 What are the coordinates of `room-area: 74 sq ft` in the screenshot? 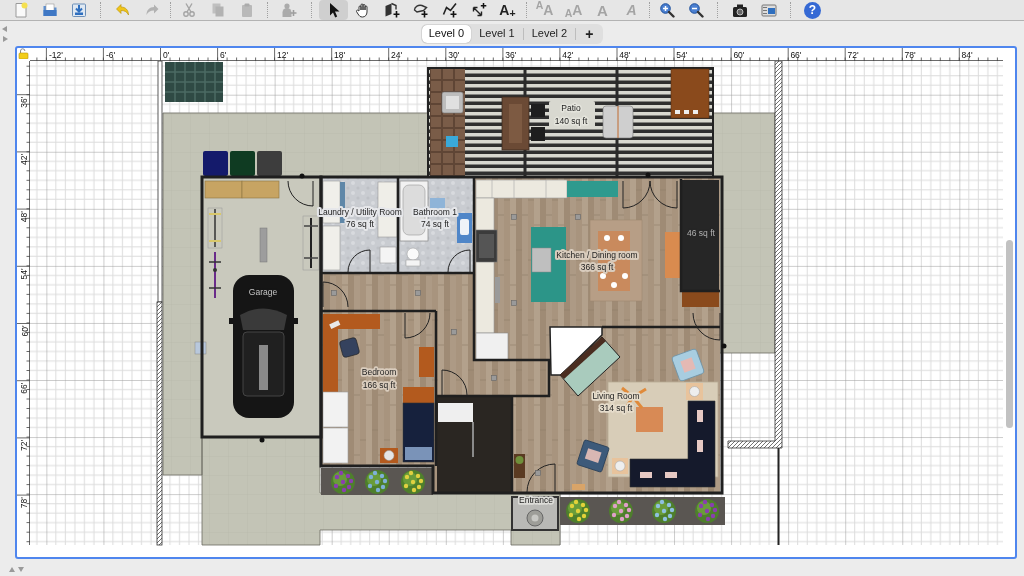 It's located at (435, 224).